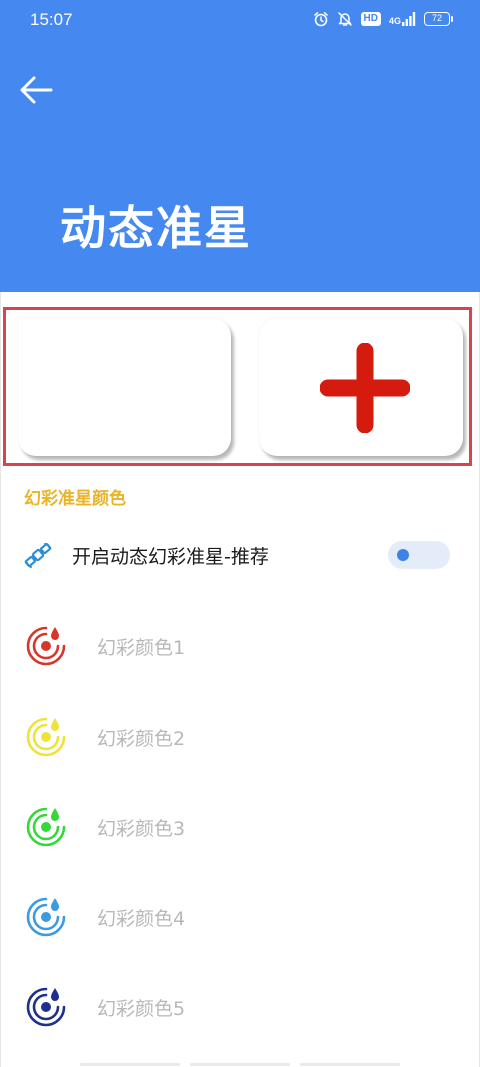 This screenshot has height=1067, width=480. I want to click on dynamic-crosshair-row: 开启动态幻彩准星-推荐, so click(240, 555).